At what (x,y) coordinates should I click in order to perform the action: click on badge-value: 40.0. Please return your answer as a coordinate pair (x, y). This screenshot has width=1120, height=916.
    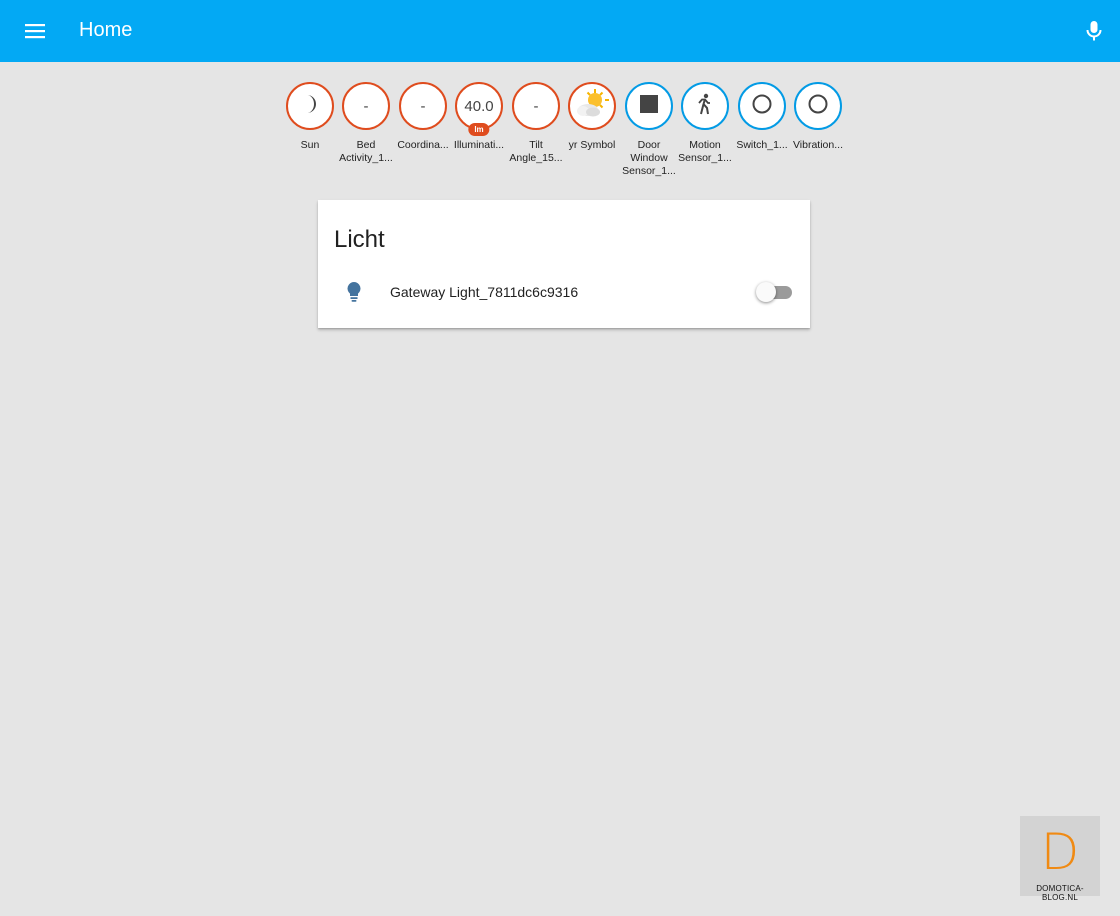
    Looking at the image, I should click on (479, 106).